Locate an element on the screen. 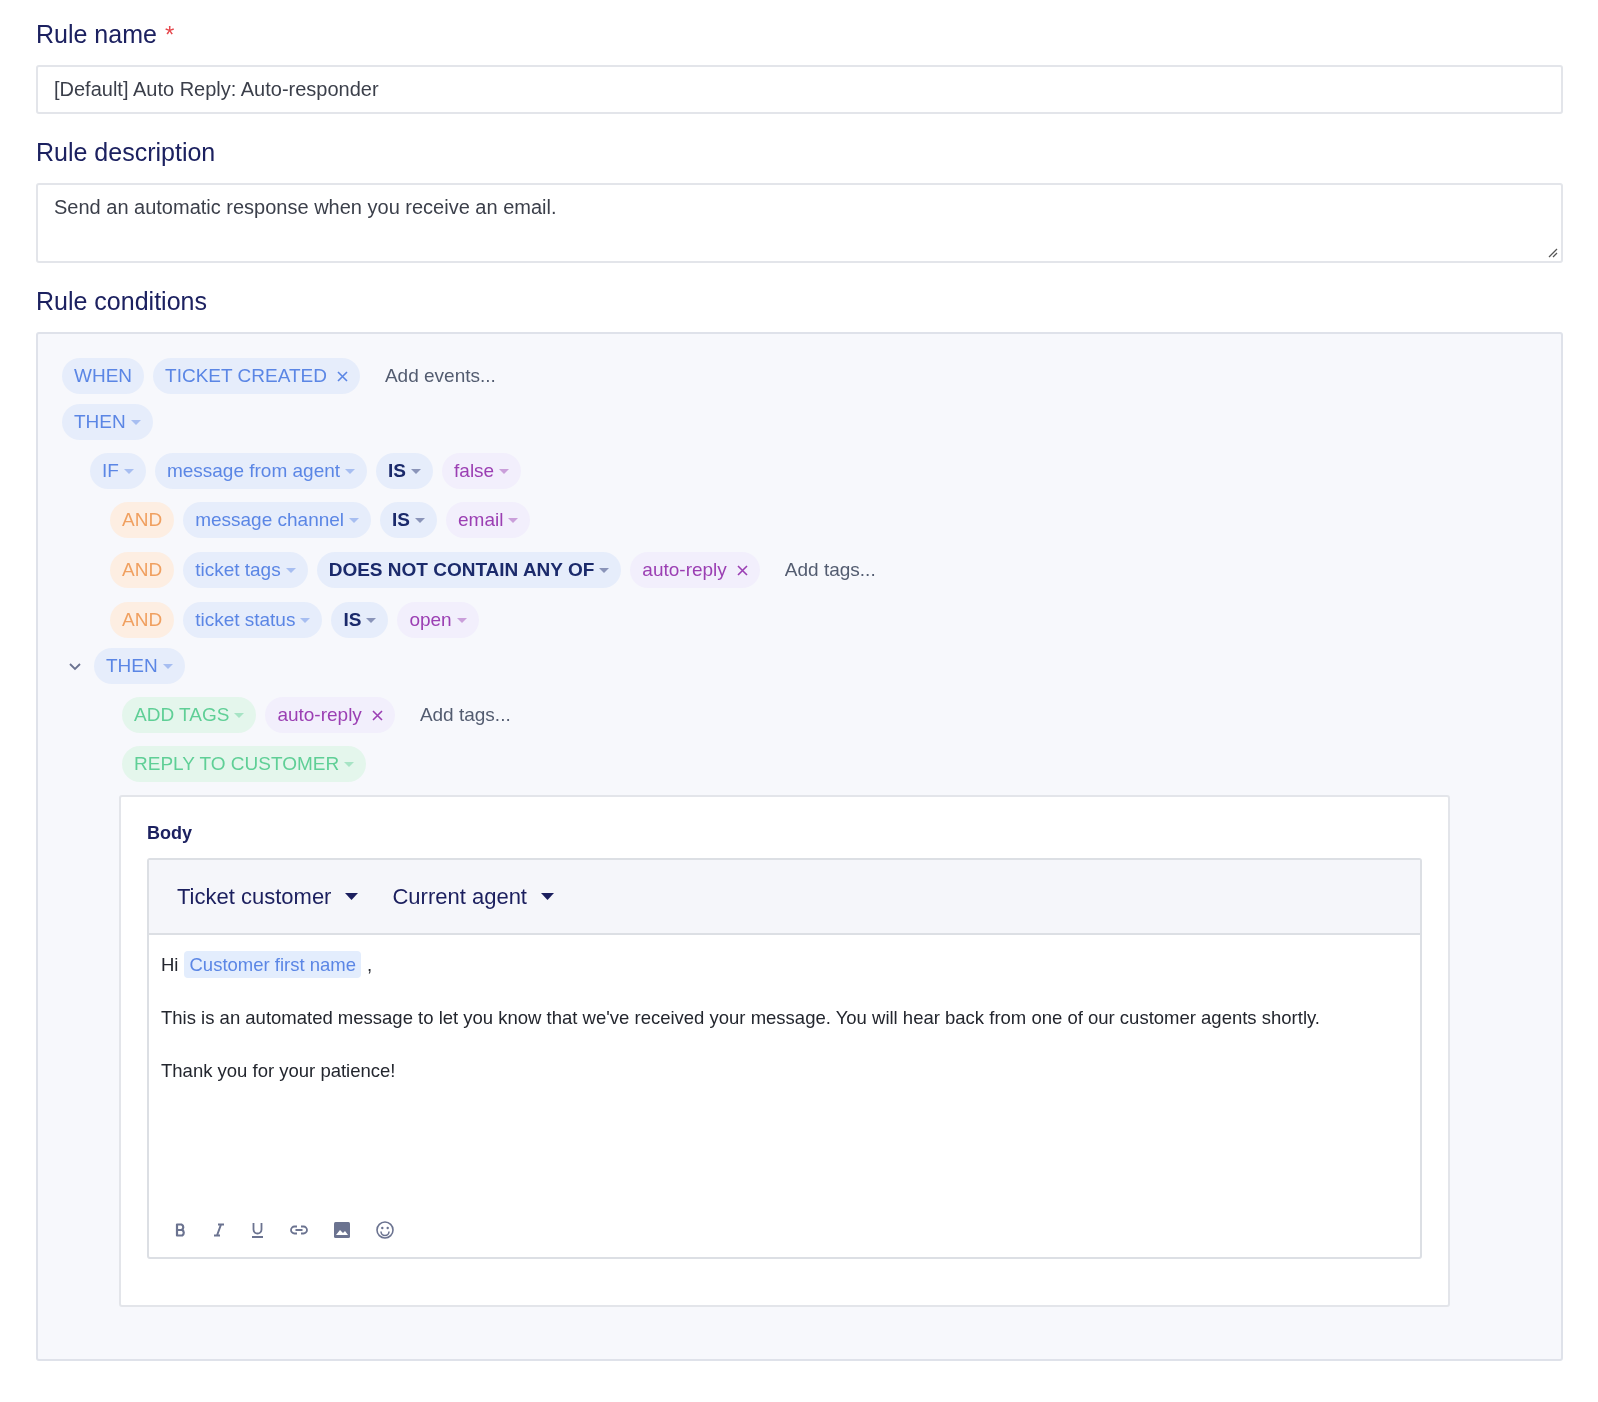  required-mark: * is located at coordinates (169, 35).